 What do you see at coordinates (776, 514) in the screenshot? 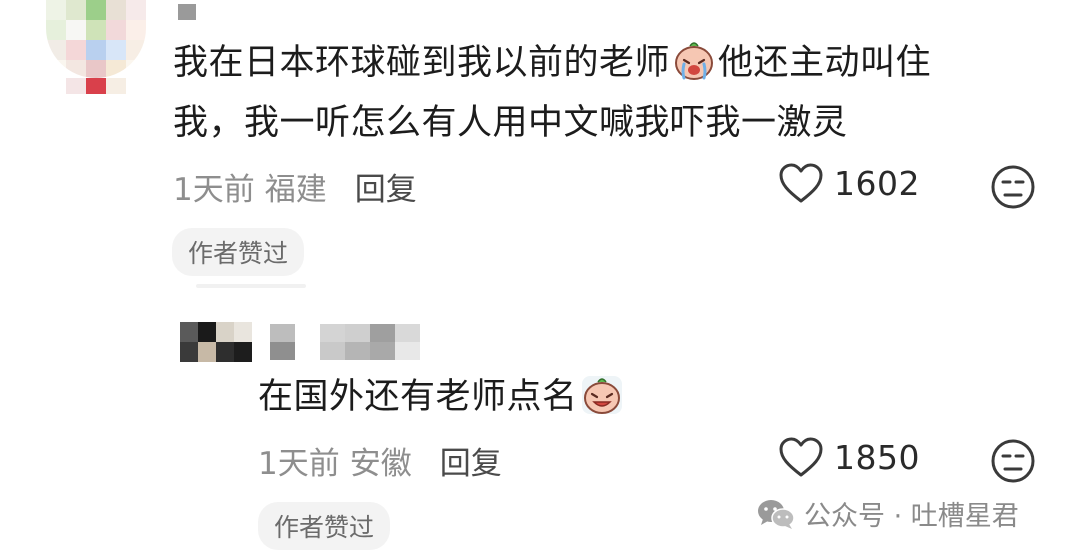
I see `wechat-icon` at bounding box center [776, 514].